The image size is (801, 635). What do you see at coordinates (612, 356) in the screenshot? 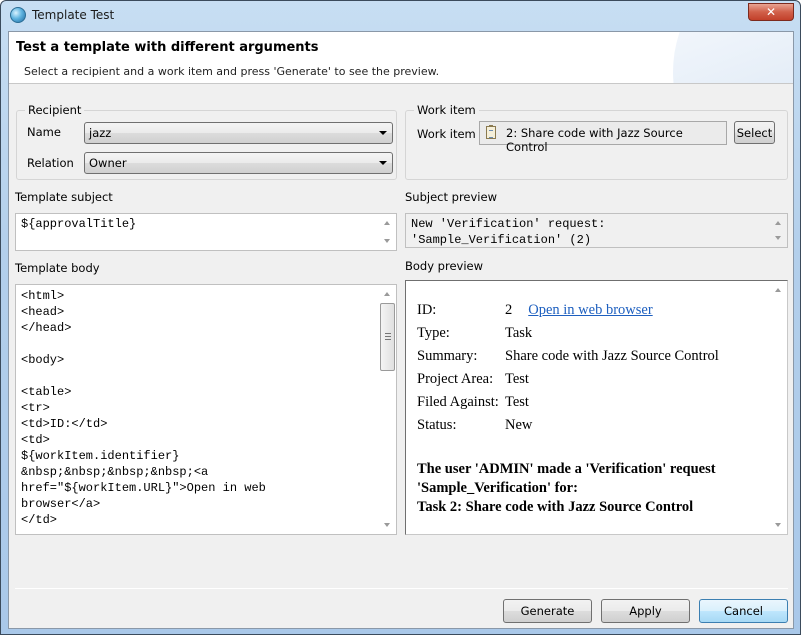
I see `preview-value: Share code with Jazz Source Control` at bounding box center [612, 356].